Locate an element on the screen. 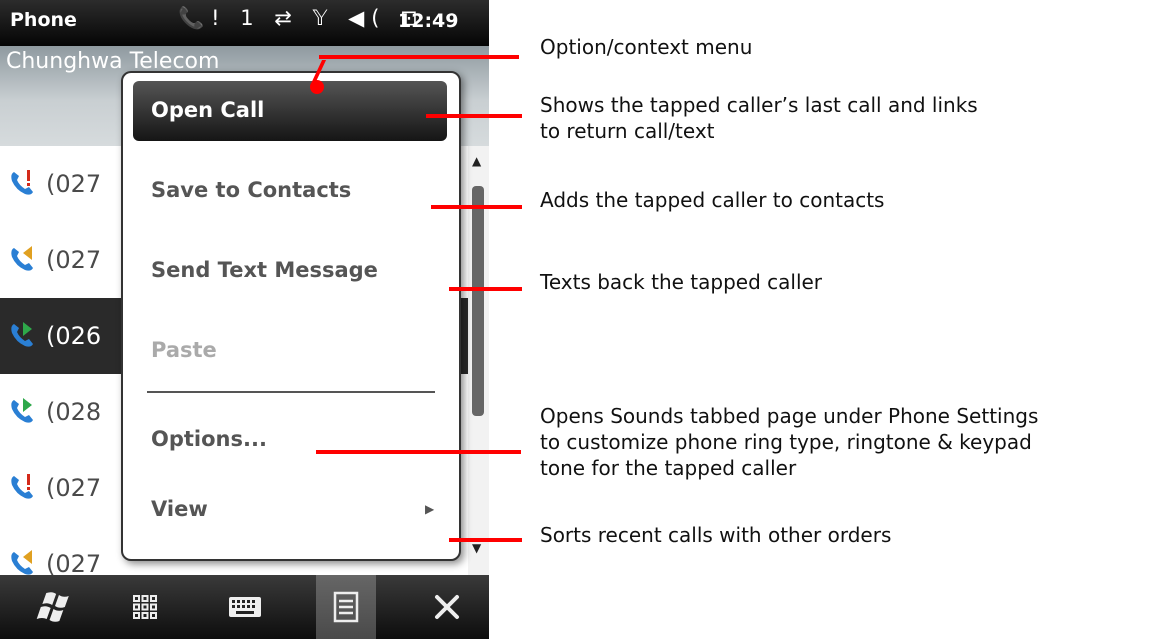 The width and height of the screenshot is (1150, 639). menu-icon is located at coordinates (346, 607).